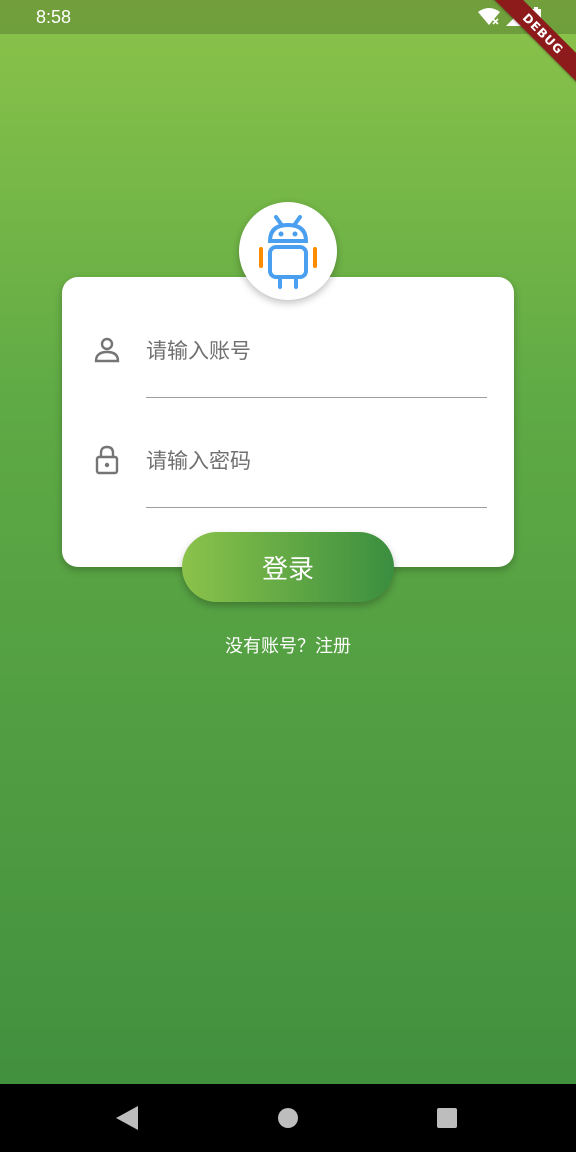  I want to click on lock-icon, so click(107, 460).